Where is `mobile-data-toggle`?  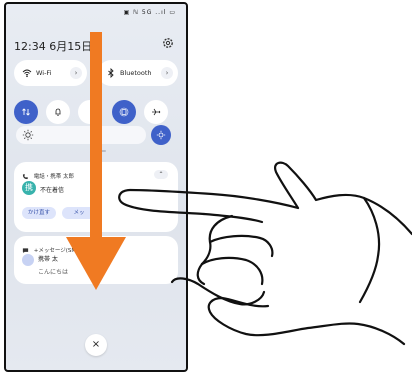
mobile-data-toggle is located at coordinates (26, 112).